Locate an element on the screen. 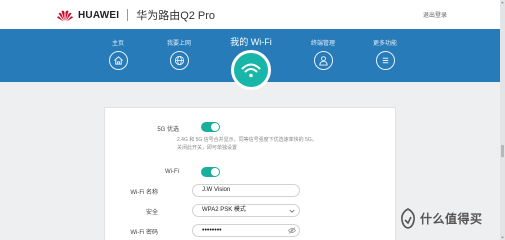 This screenshot has width=505, height=240. nav-item-more: 更多功能 is located at coordinates (385, 55).